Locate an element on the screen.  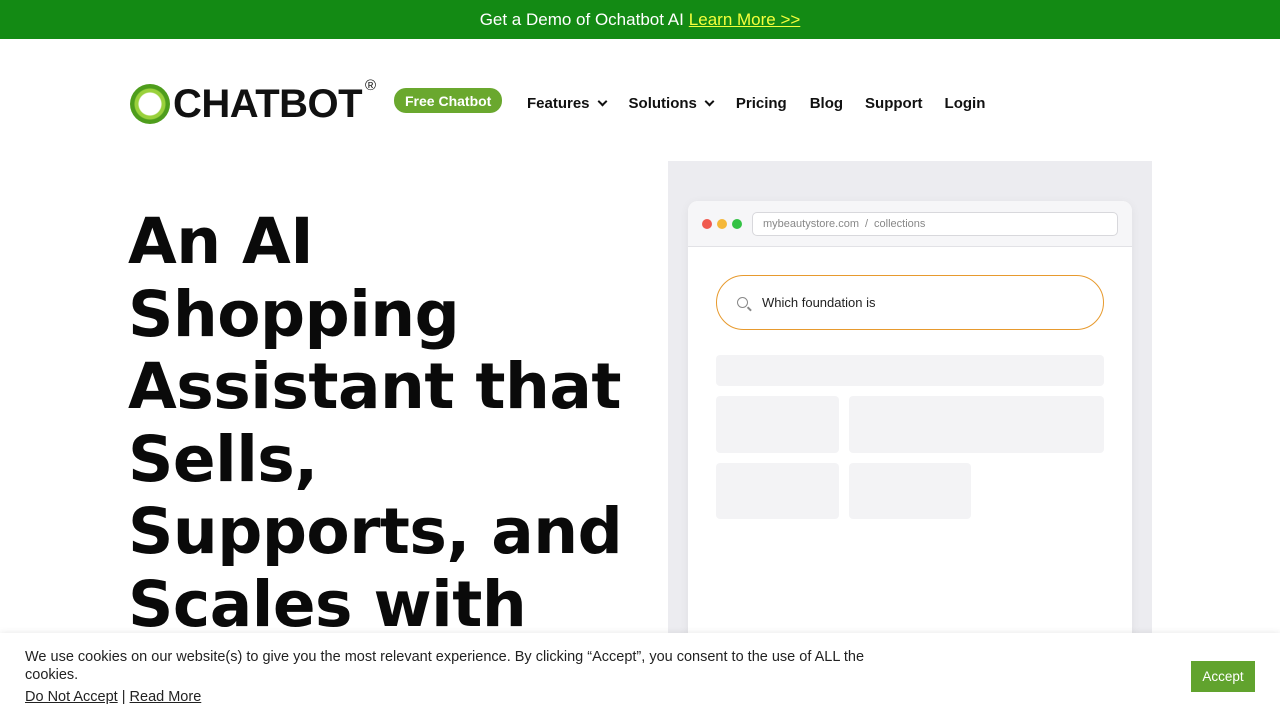
registered-mark: ® is located at coordinates (371, 85).